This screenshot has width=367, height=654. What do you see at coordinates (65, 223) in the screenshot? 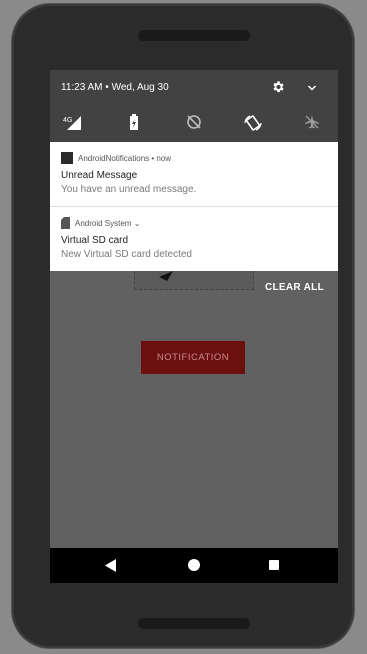
I see `sd-card-icon` at bounding box center [65, 223].